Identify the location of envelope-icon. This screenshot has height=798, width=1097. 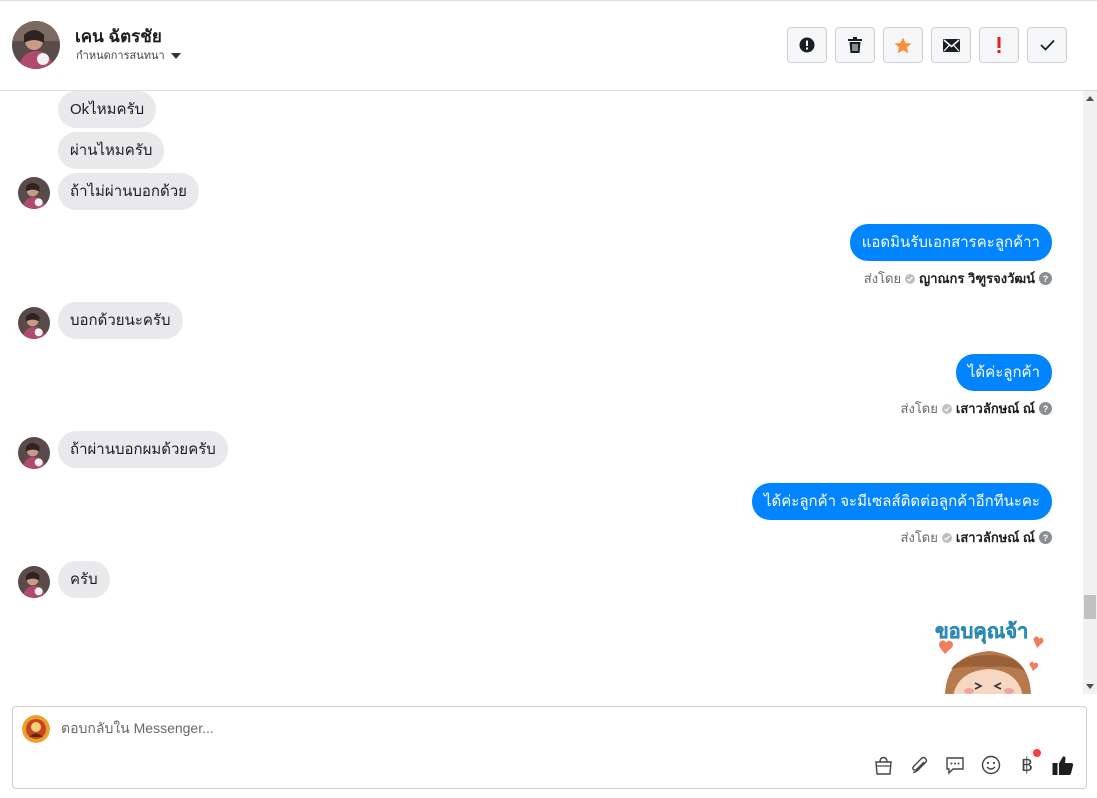
(951, 45).